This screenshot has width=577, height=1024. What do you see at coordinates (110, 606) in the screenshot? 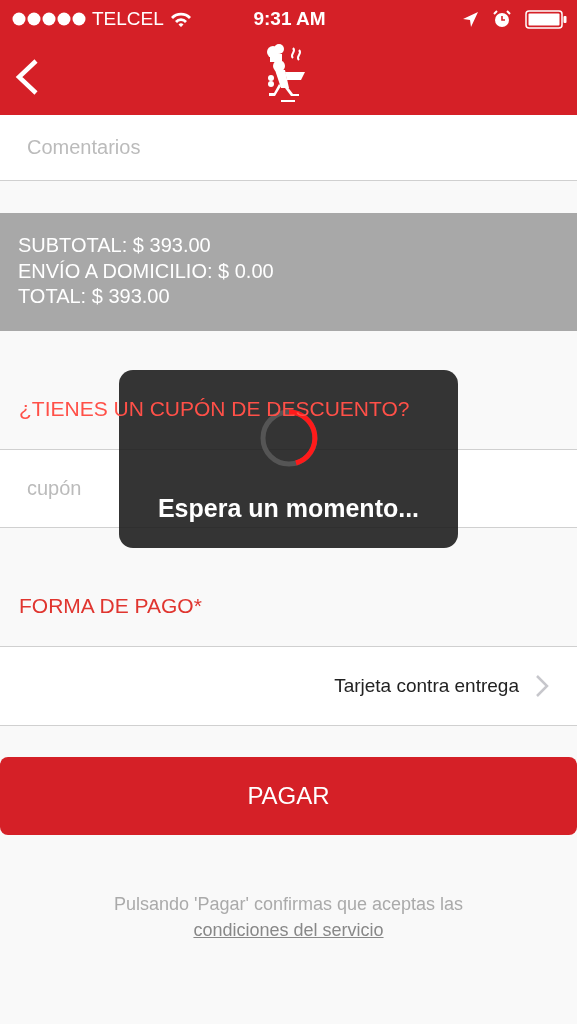
I see `section-heading: FORMA DE PAGO*` at bounding box center [110, 606].